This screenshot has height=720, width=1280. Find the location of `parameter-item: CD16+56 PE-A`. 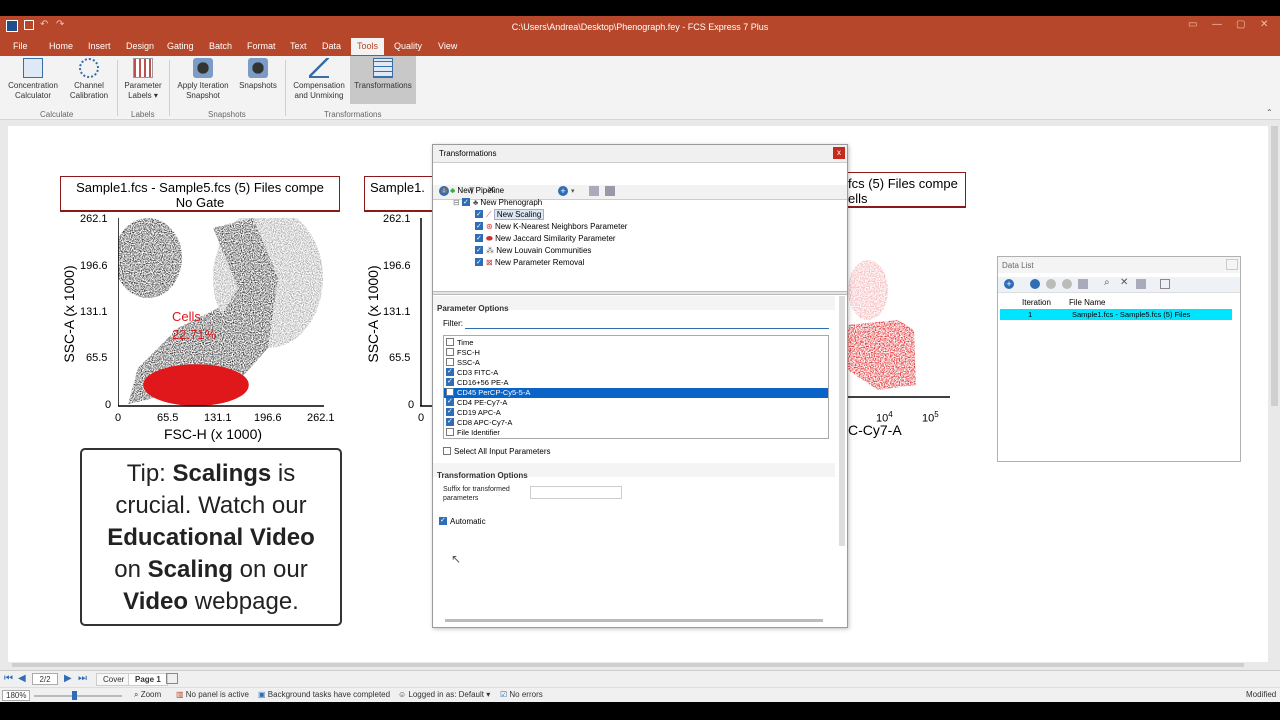

parameter-item: CD16+56 PE-A is located at coordinates (636, 382).